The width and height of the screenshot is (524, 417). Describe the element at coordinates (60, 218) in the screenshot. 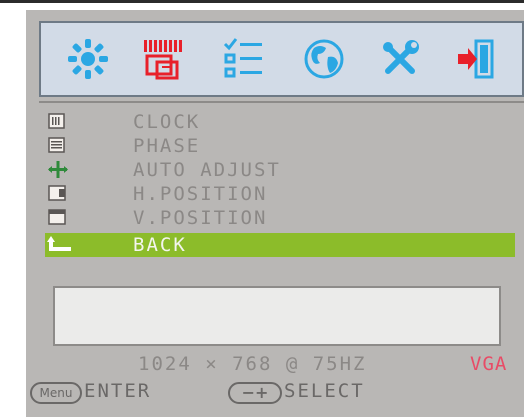

I see `v-position-icon` at that location.